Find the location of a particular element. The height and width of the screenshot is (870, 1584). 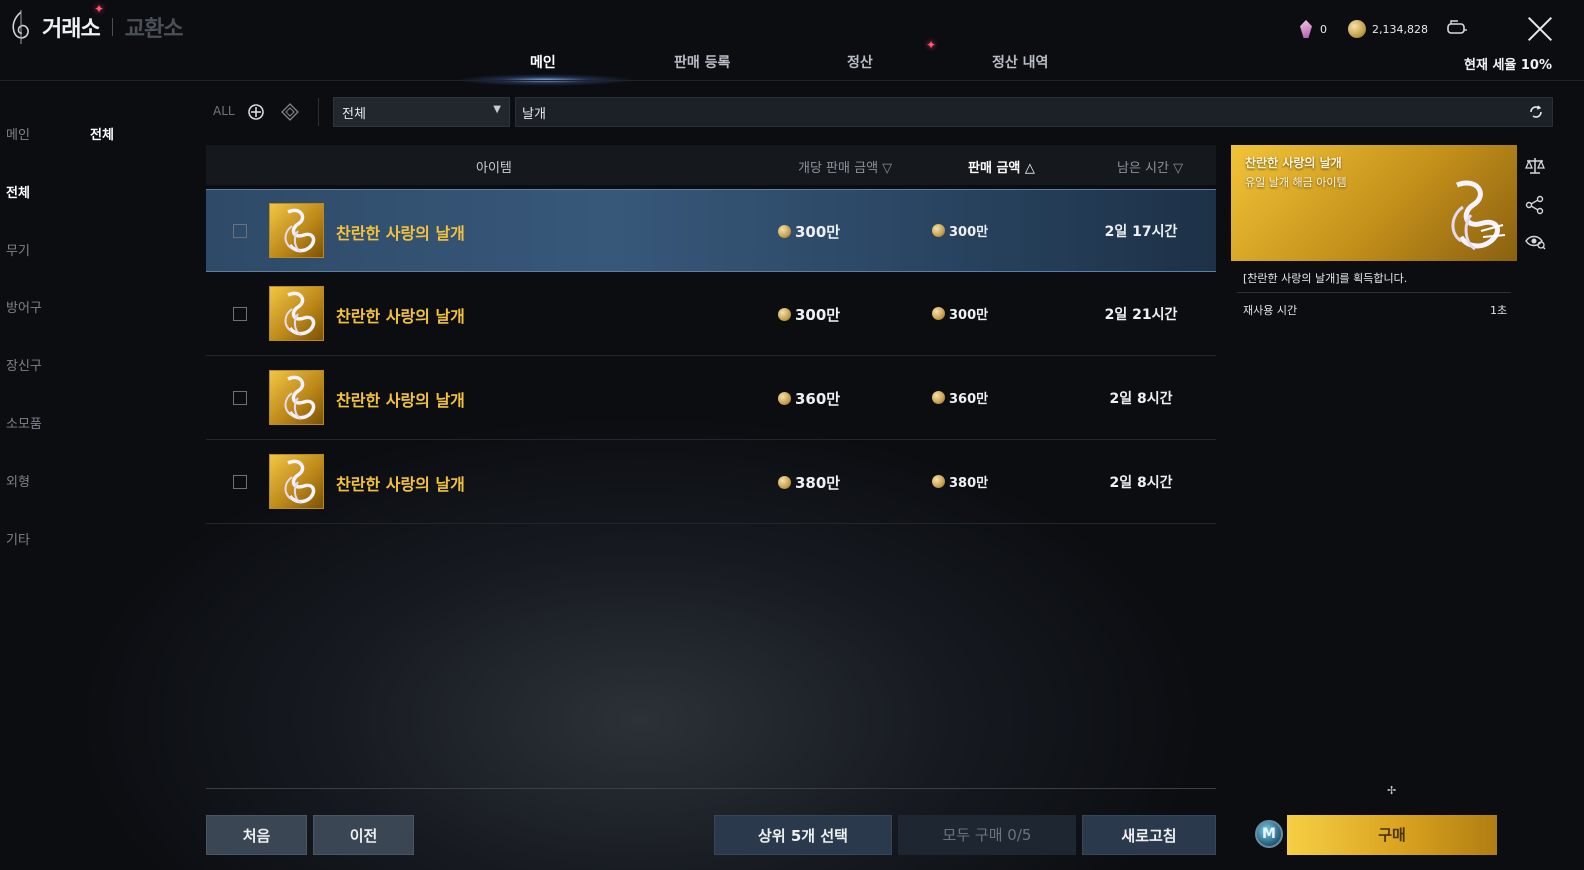

filter-divider is located at coordinates (318, 112).